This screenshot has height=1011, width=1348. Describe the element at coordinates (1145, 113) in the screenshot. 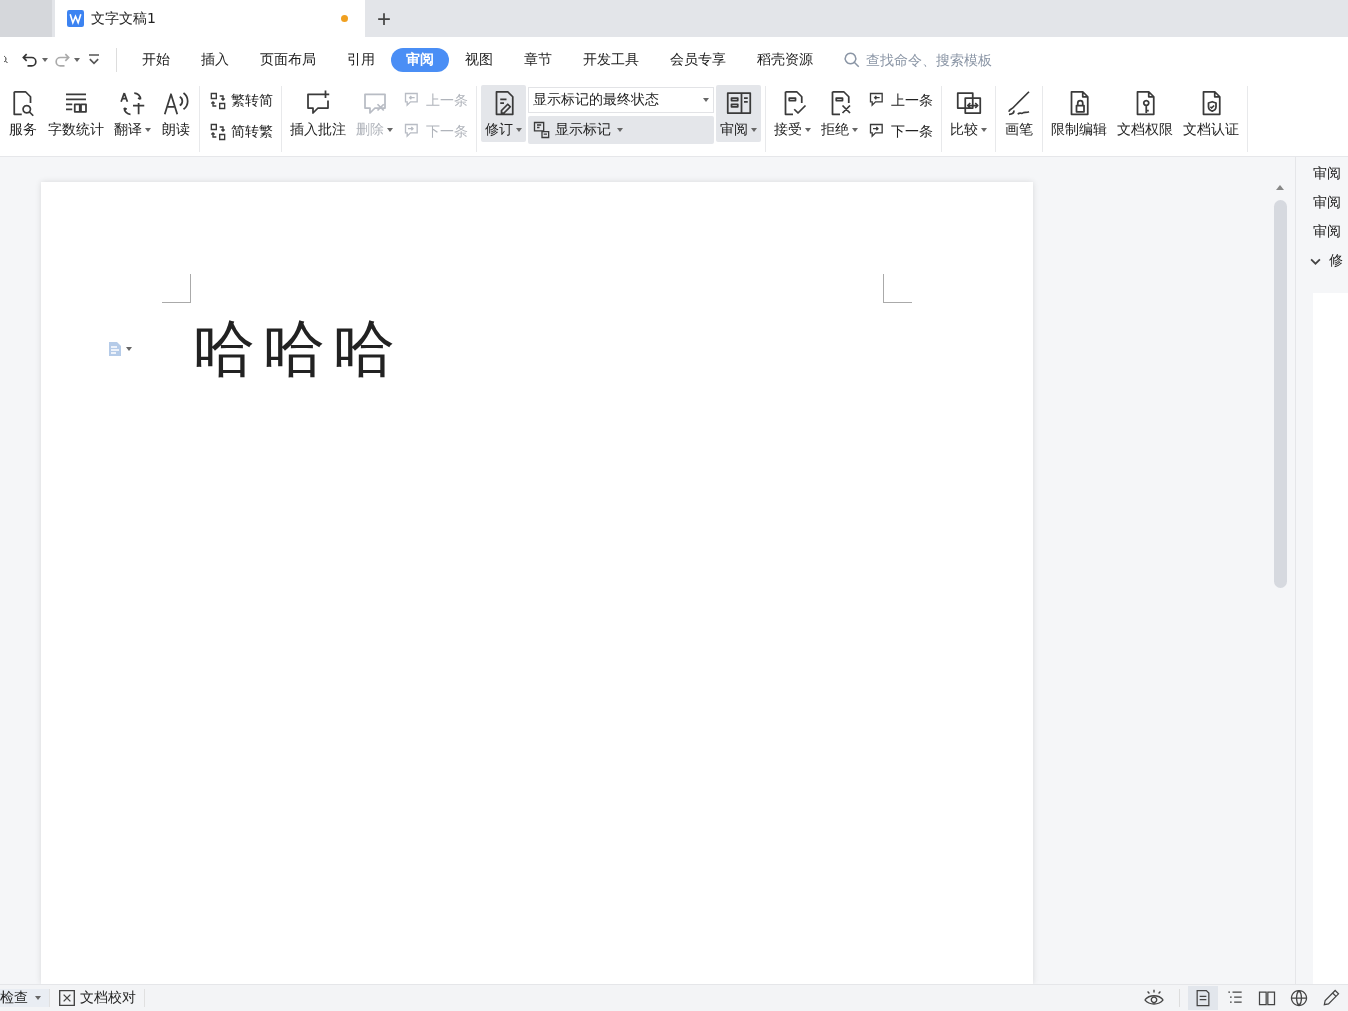

I see `ribbon-button: 文档权限` at that location.